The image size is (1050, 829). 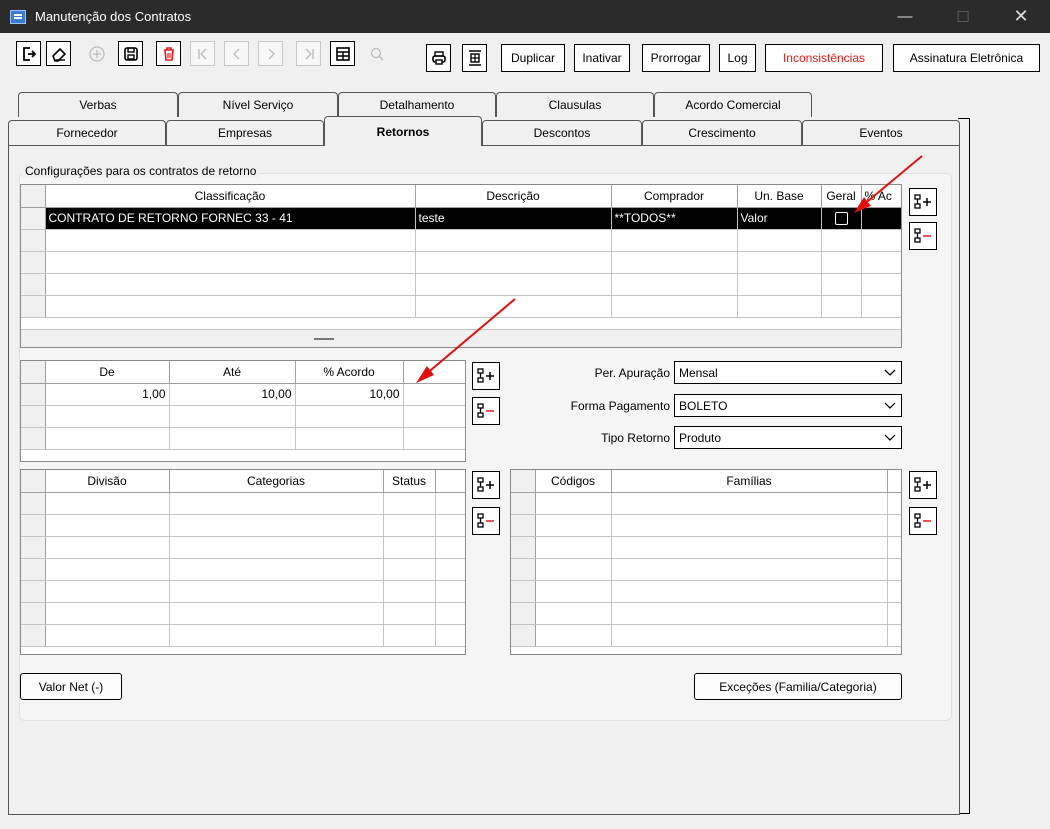 What do you see at coordinates (737, 58) in the screenshot?
I see `log-button: Log` at bounding box center [737, 58].